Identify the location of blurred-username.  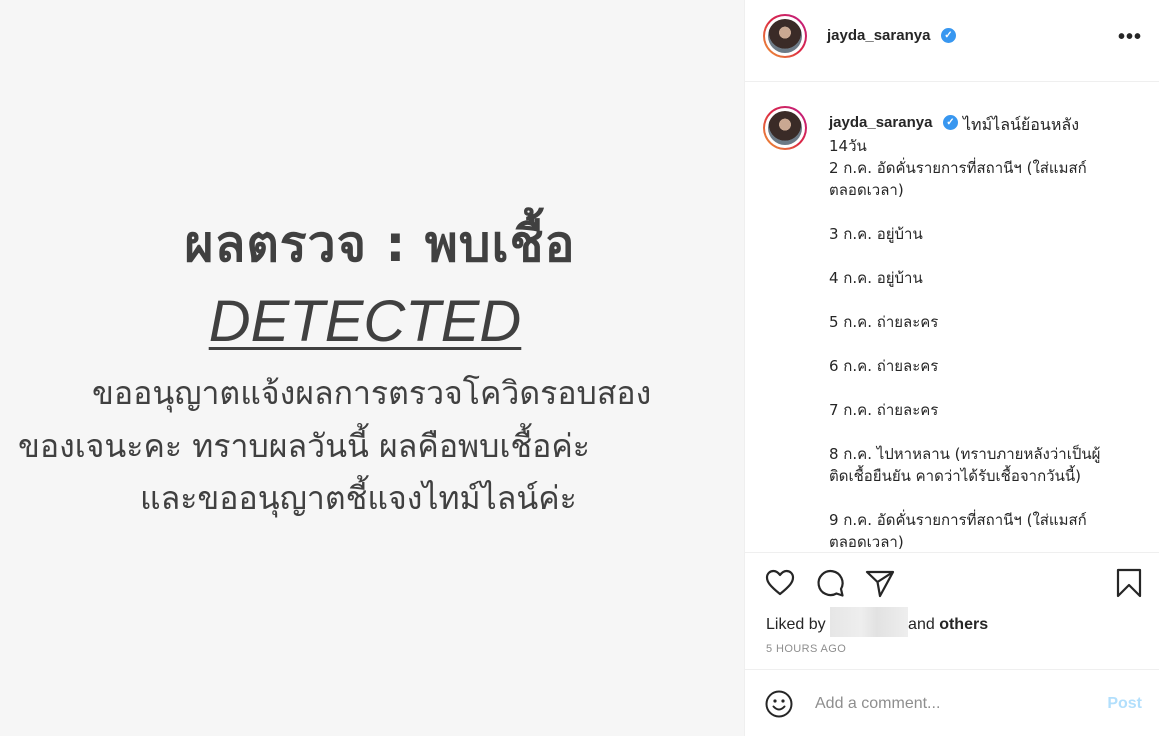
(869, 622).